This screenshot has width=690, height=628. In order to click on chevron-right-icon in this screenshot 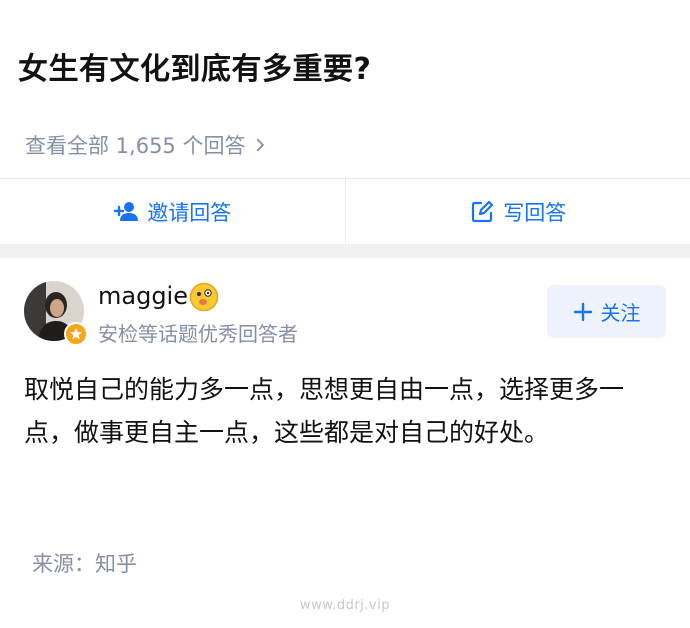, I will do `click(261, 145)`.